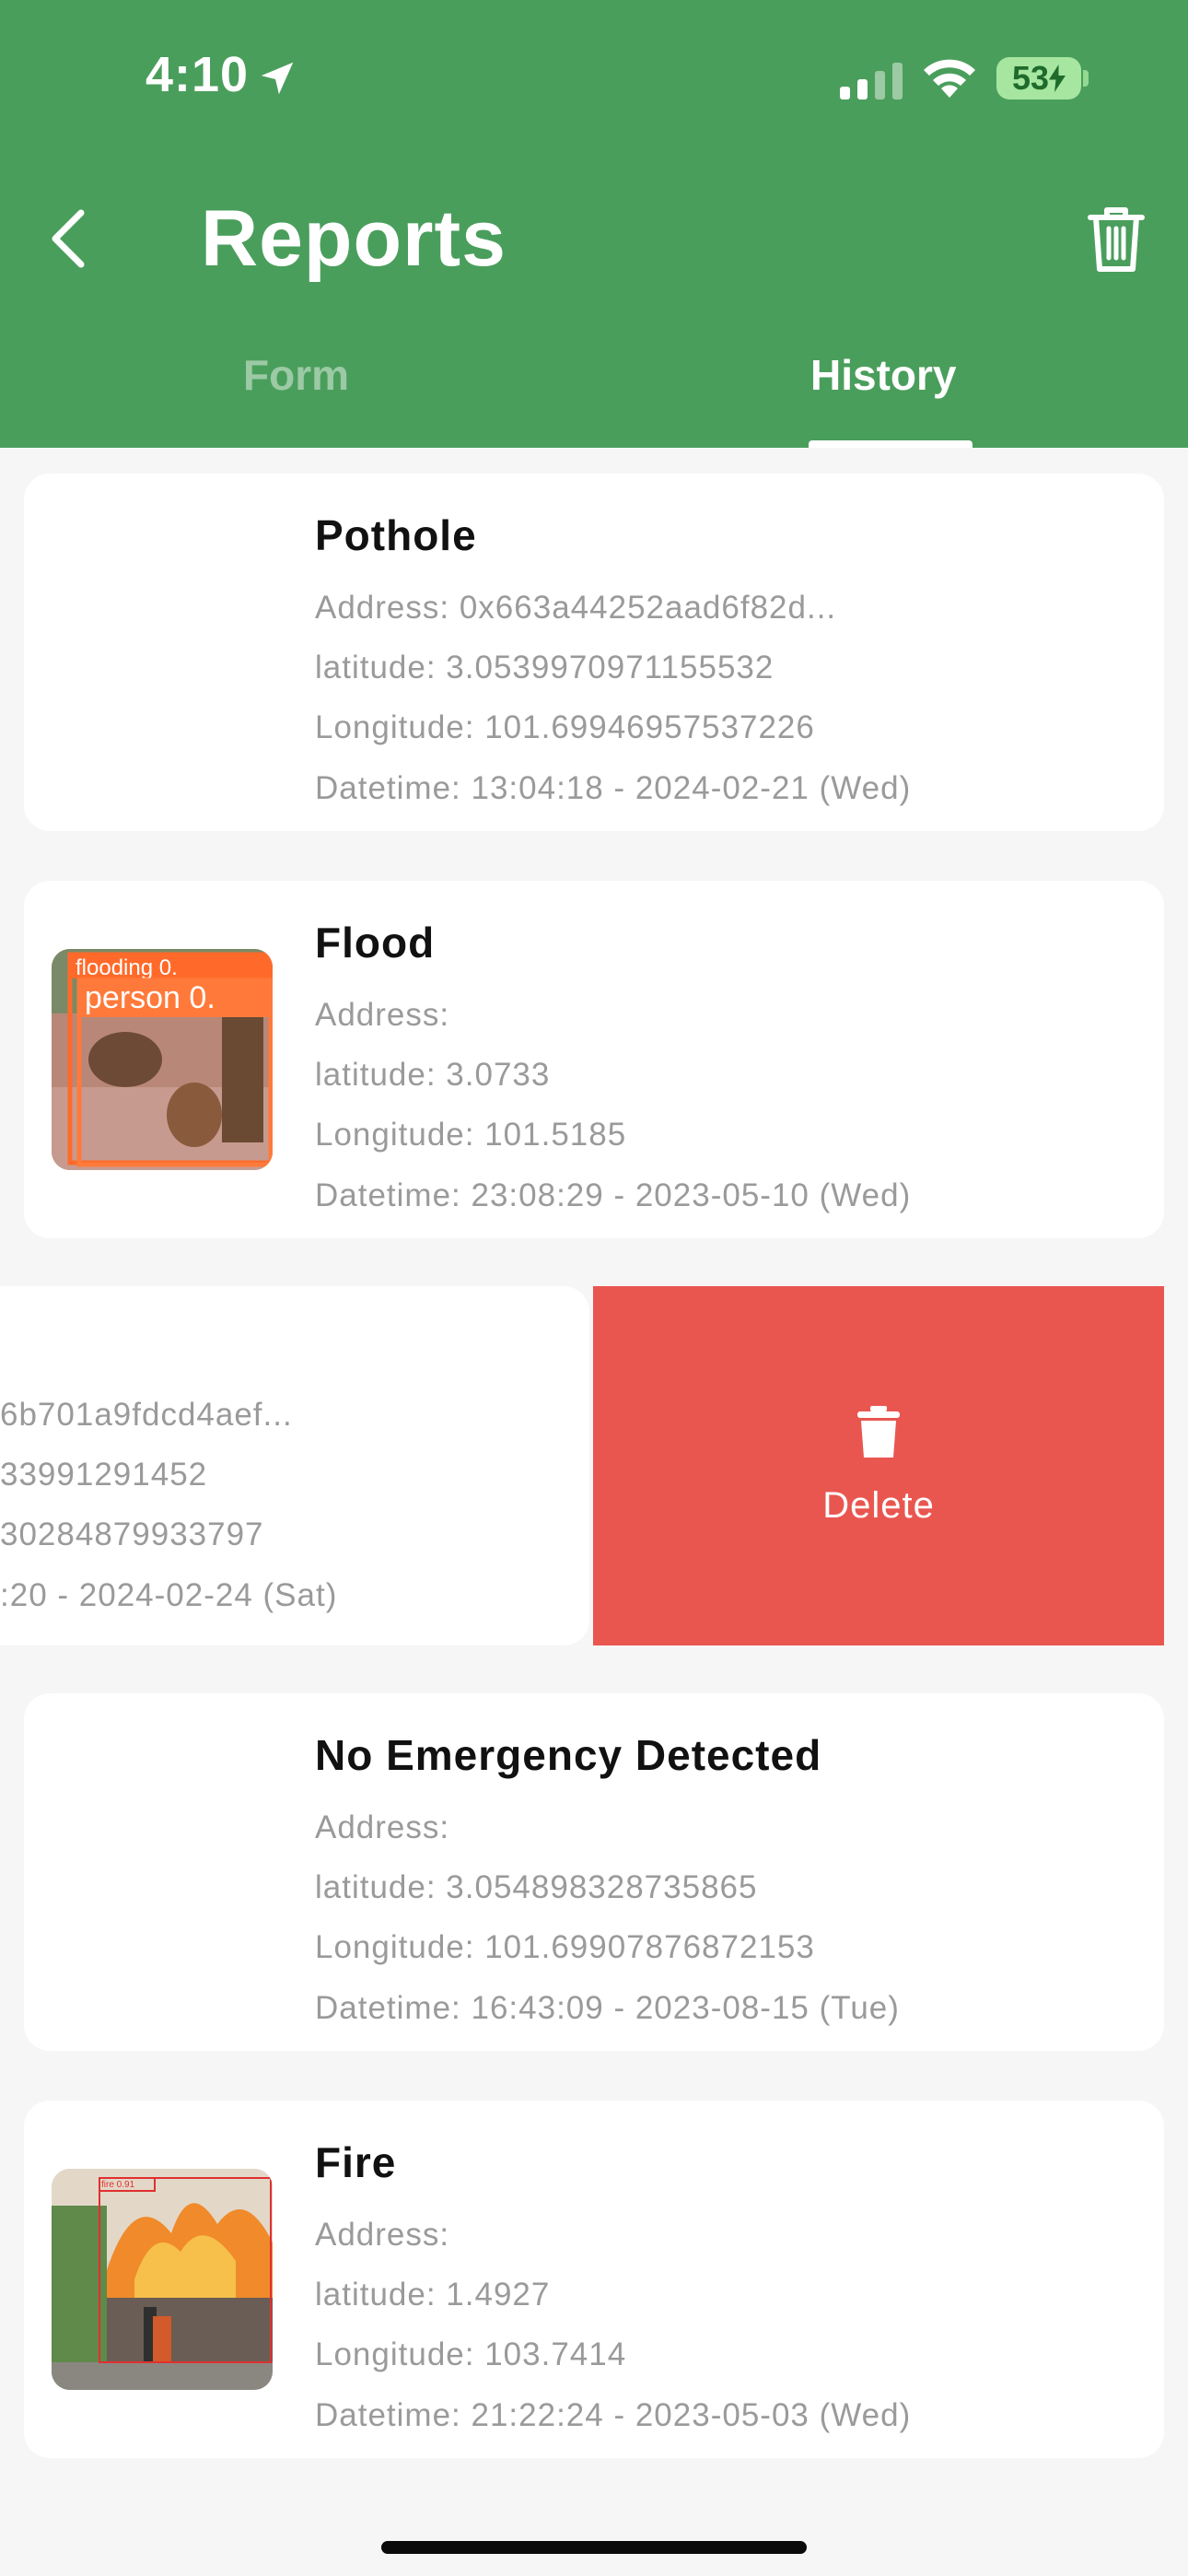  I want to click on battery-tip, so click(1086, 78).